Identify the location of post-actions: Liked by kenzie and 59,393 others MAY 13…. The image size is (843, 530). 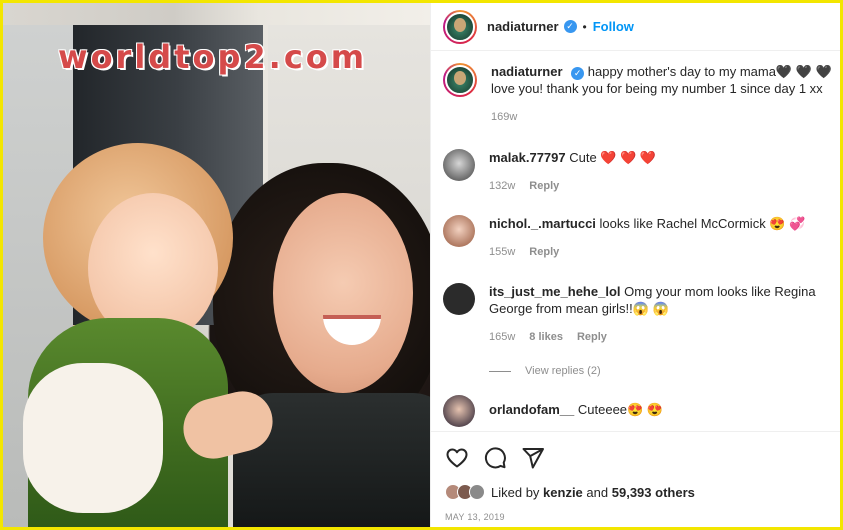
(635, 479).